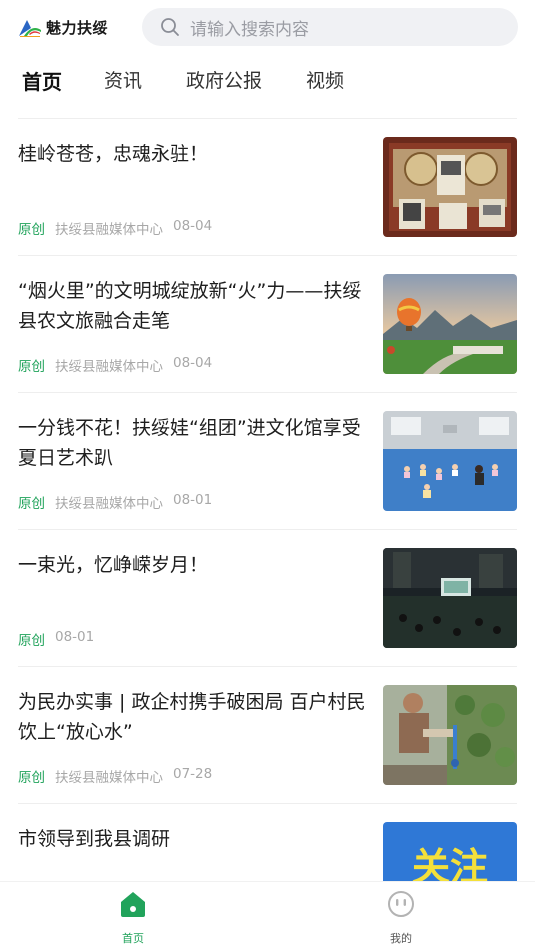  Describe the element at coordinates (113, 565) in the screenshot. I see `article-title: 一束光，忆峥嵘岁月！` at that location.